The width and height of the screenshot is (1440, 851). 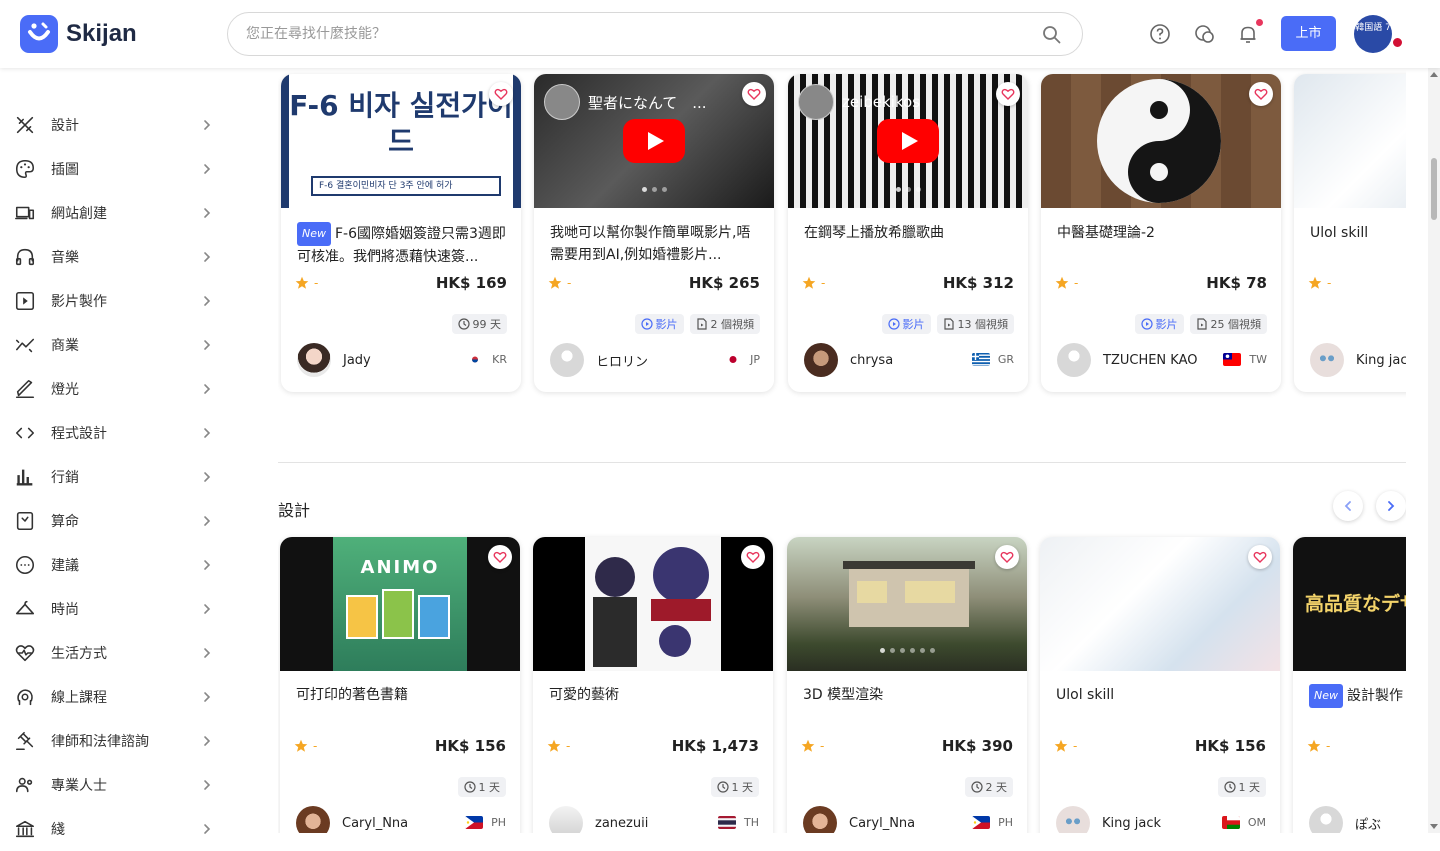 What do you see at coordinates (1052, 35) in the screenshot?
I see `search-icon` at bounding box center [1052, 35].